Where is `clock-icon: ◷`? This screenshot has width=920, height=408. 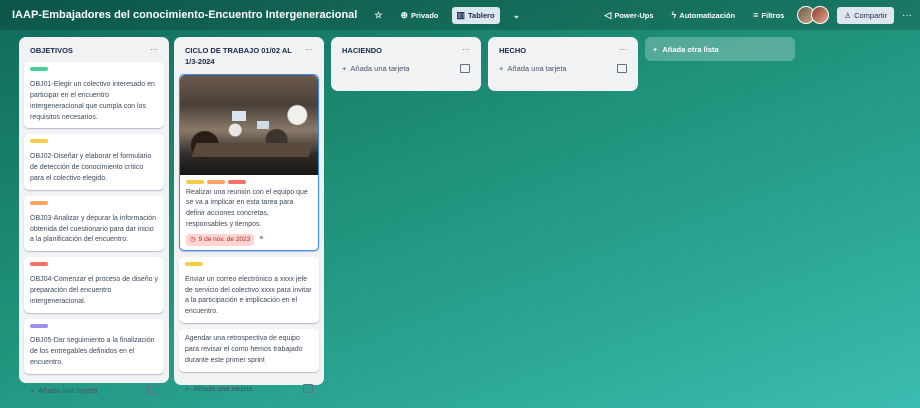
clock-icon: ◷ is located at coordinates (193, 239).